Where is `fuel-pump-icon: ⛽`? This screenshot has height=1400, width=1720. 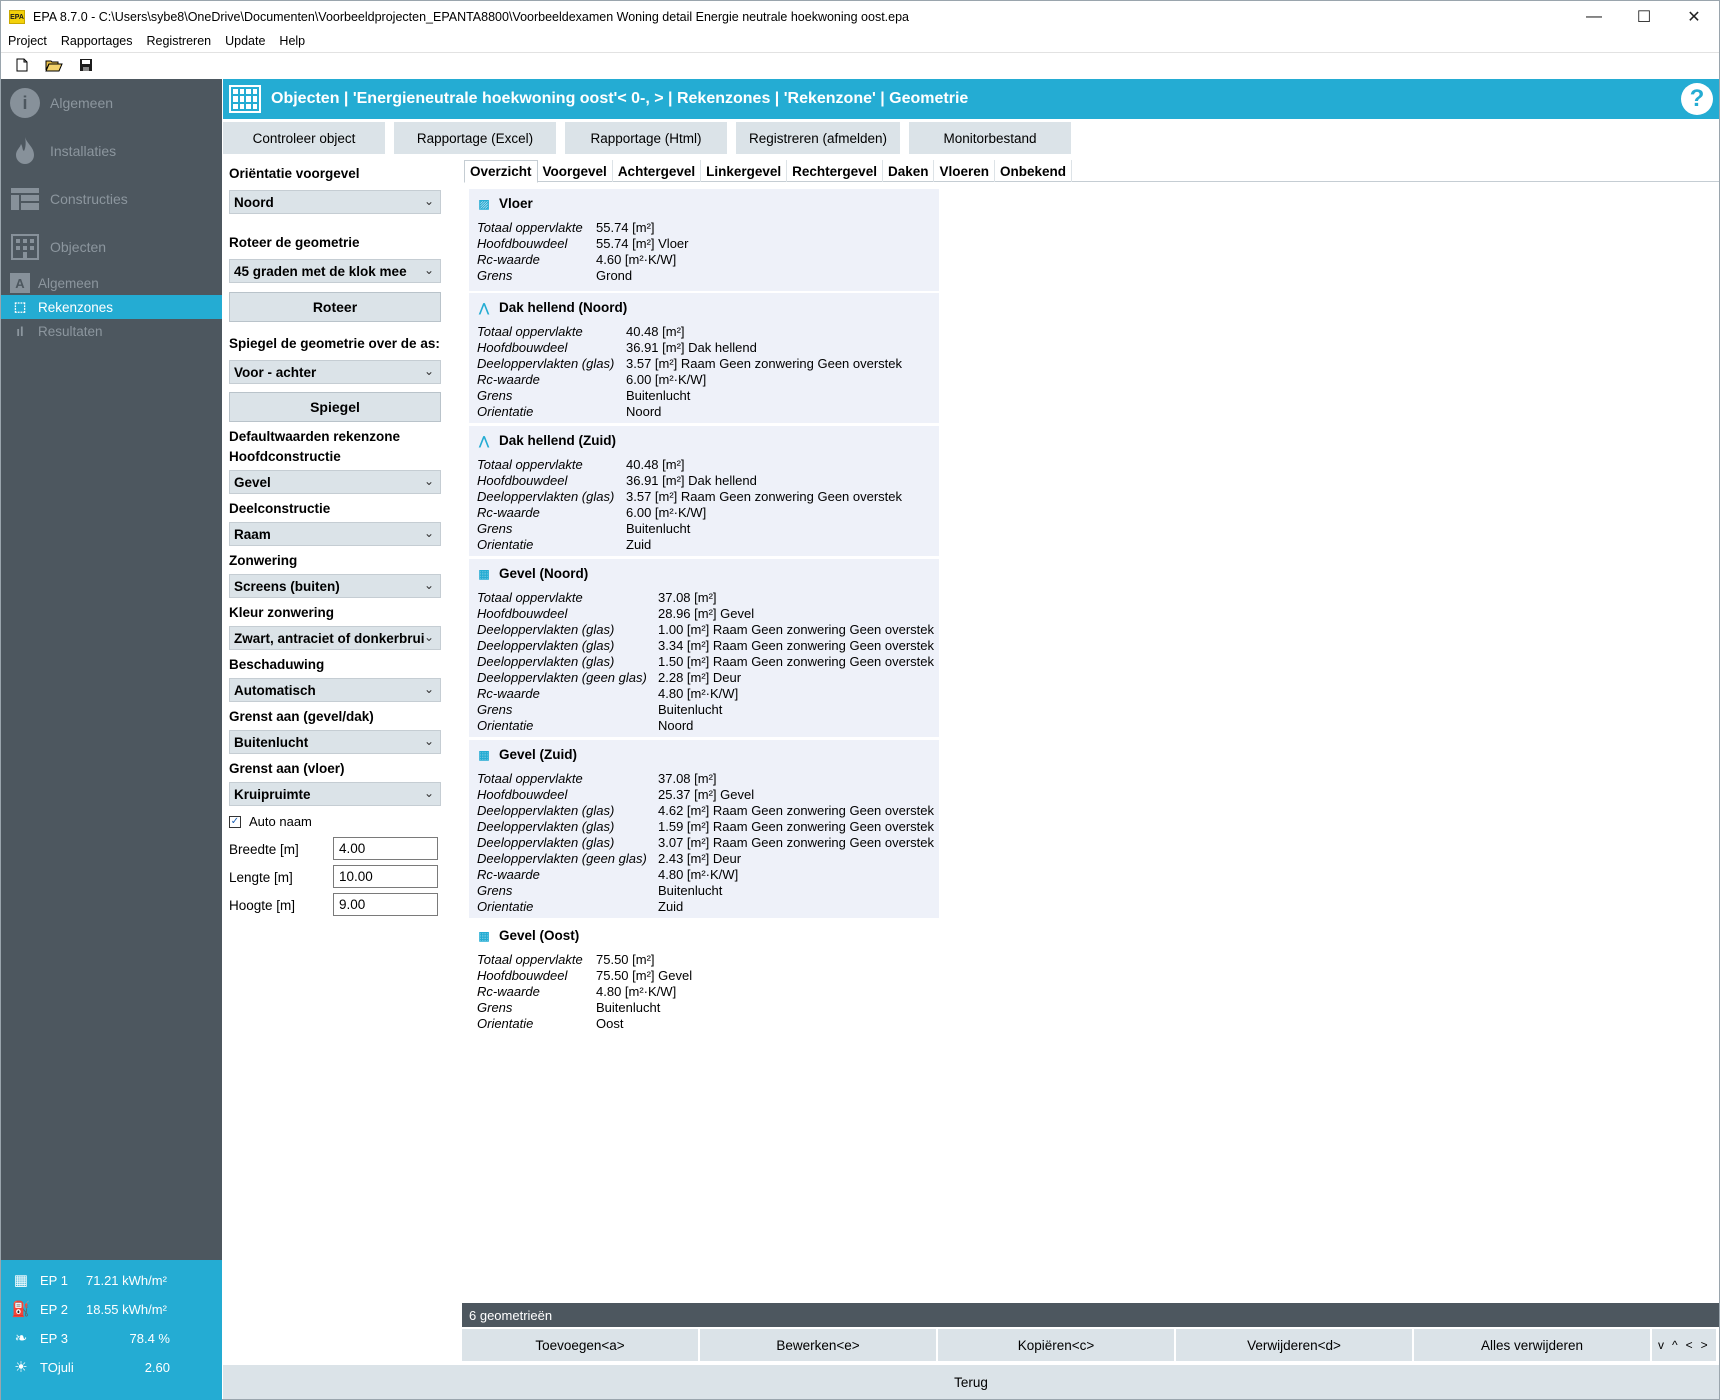
fuel-pump-icon: ⛽ is located at coordinates (21, 1309).